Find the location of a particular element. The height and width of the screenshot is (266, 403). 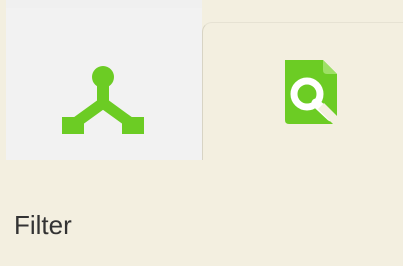

search-document-icon is located at coordinates (314, 94).